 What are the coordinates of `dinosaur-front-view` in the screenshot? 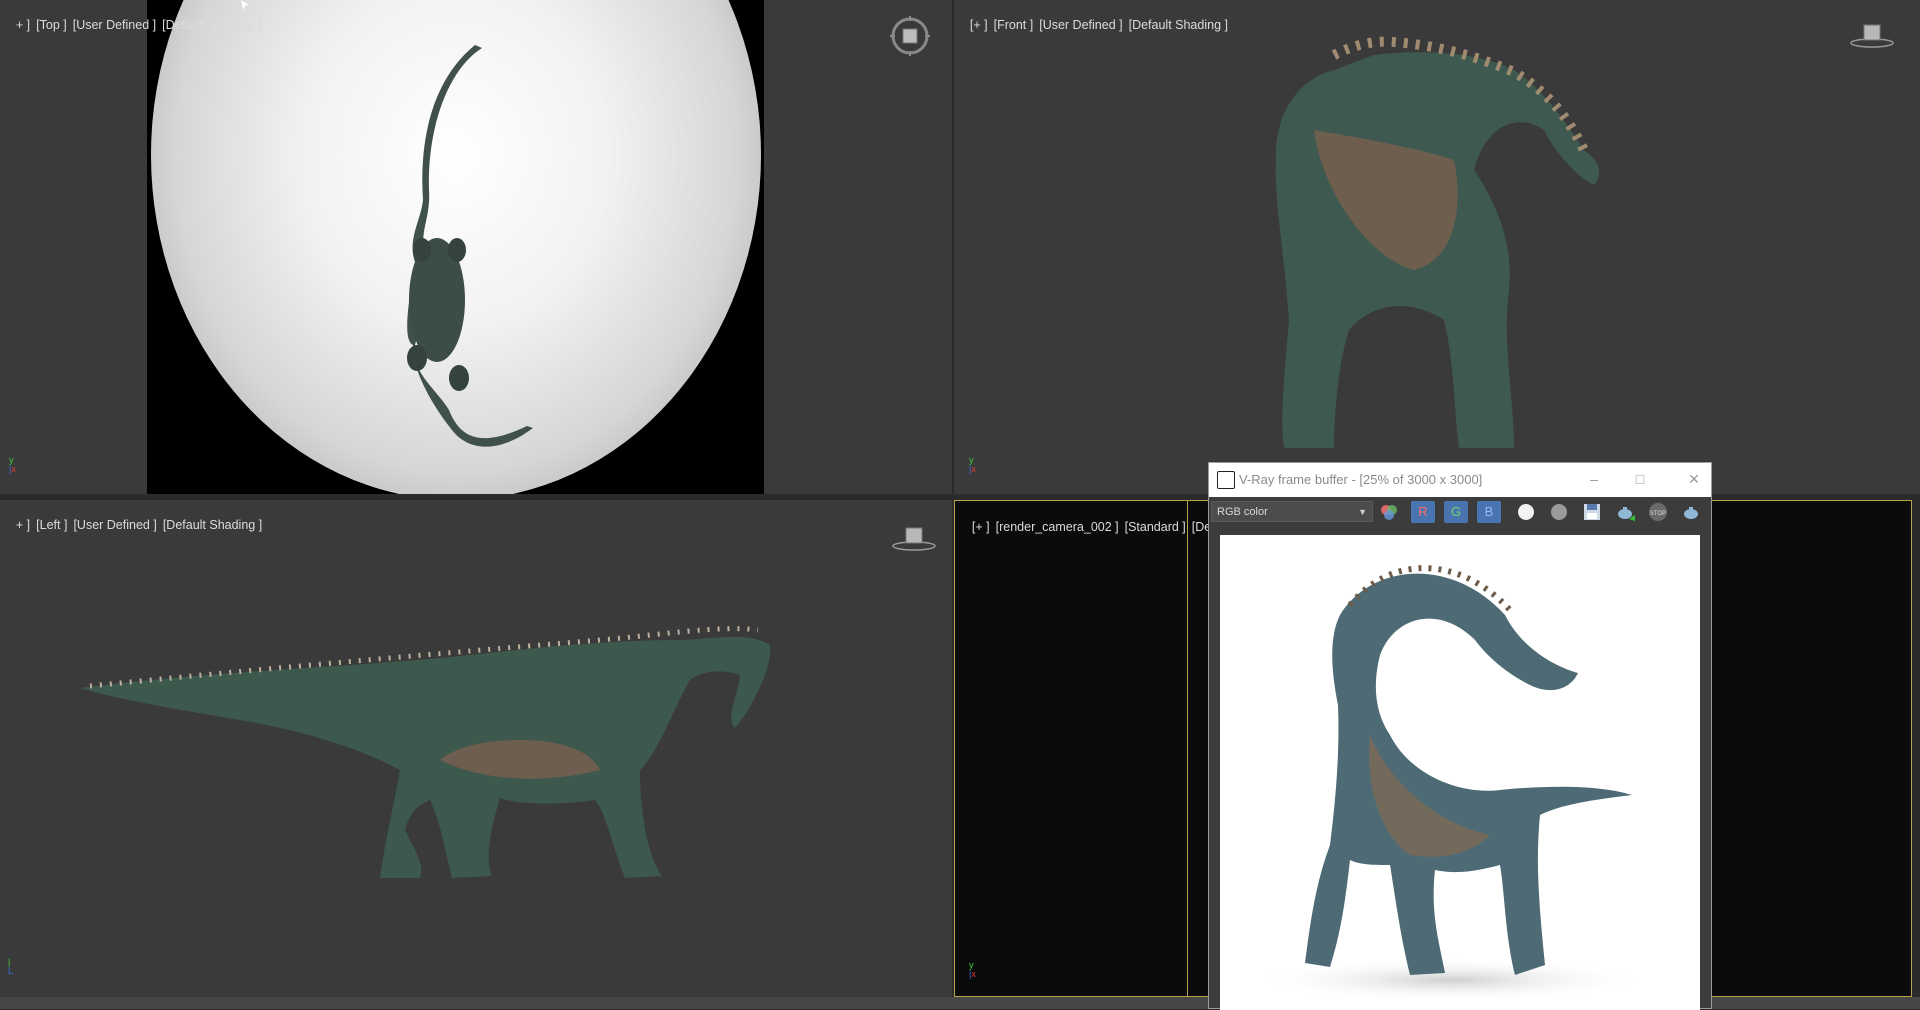 It's located at (1437, 242).